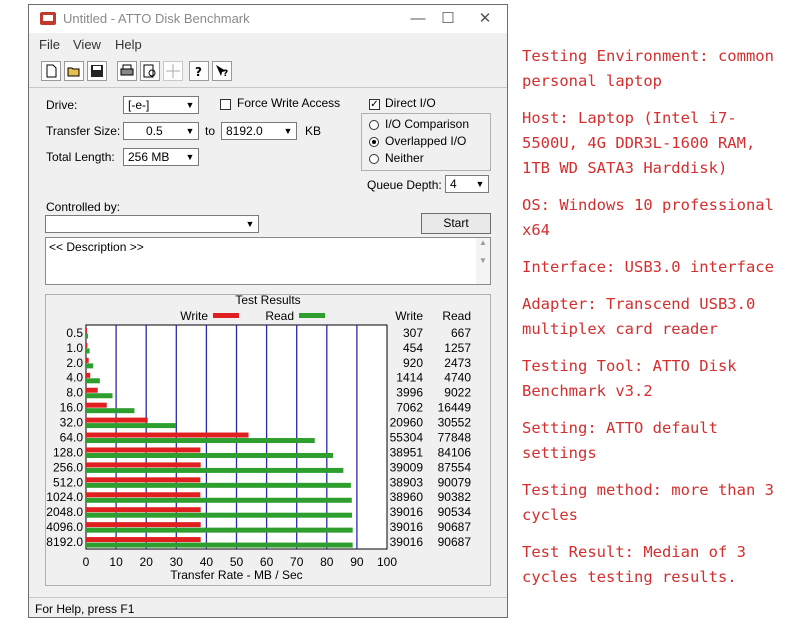 The width and height of the screenshot is (800, 626). I want to click on menu-bar: File View Help, so click(268, 44).